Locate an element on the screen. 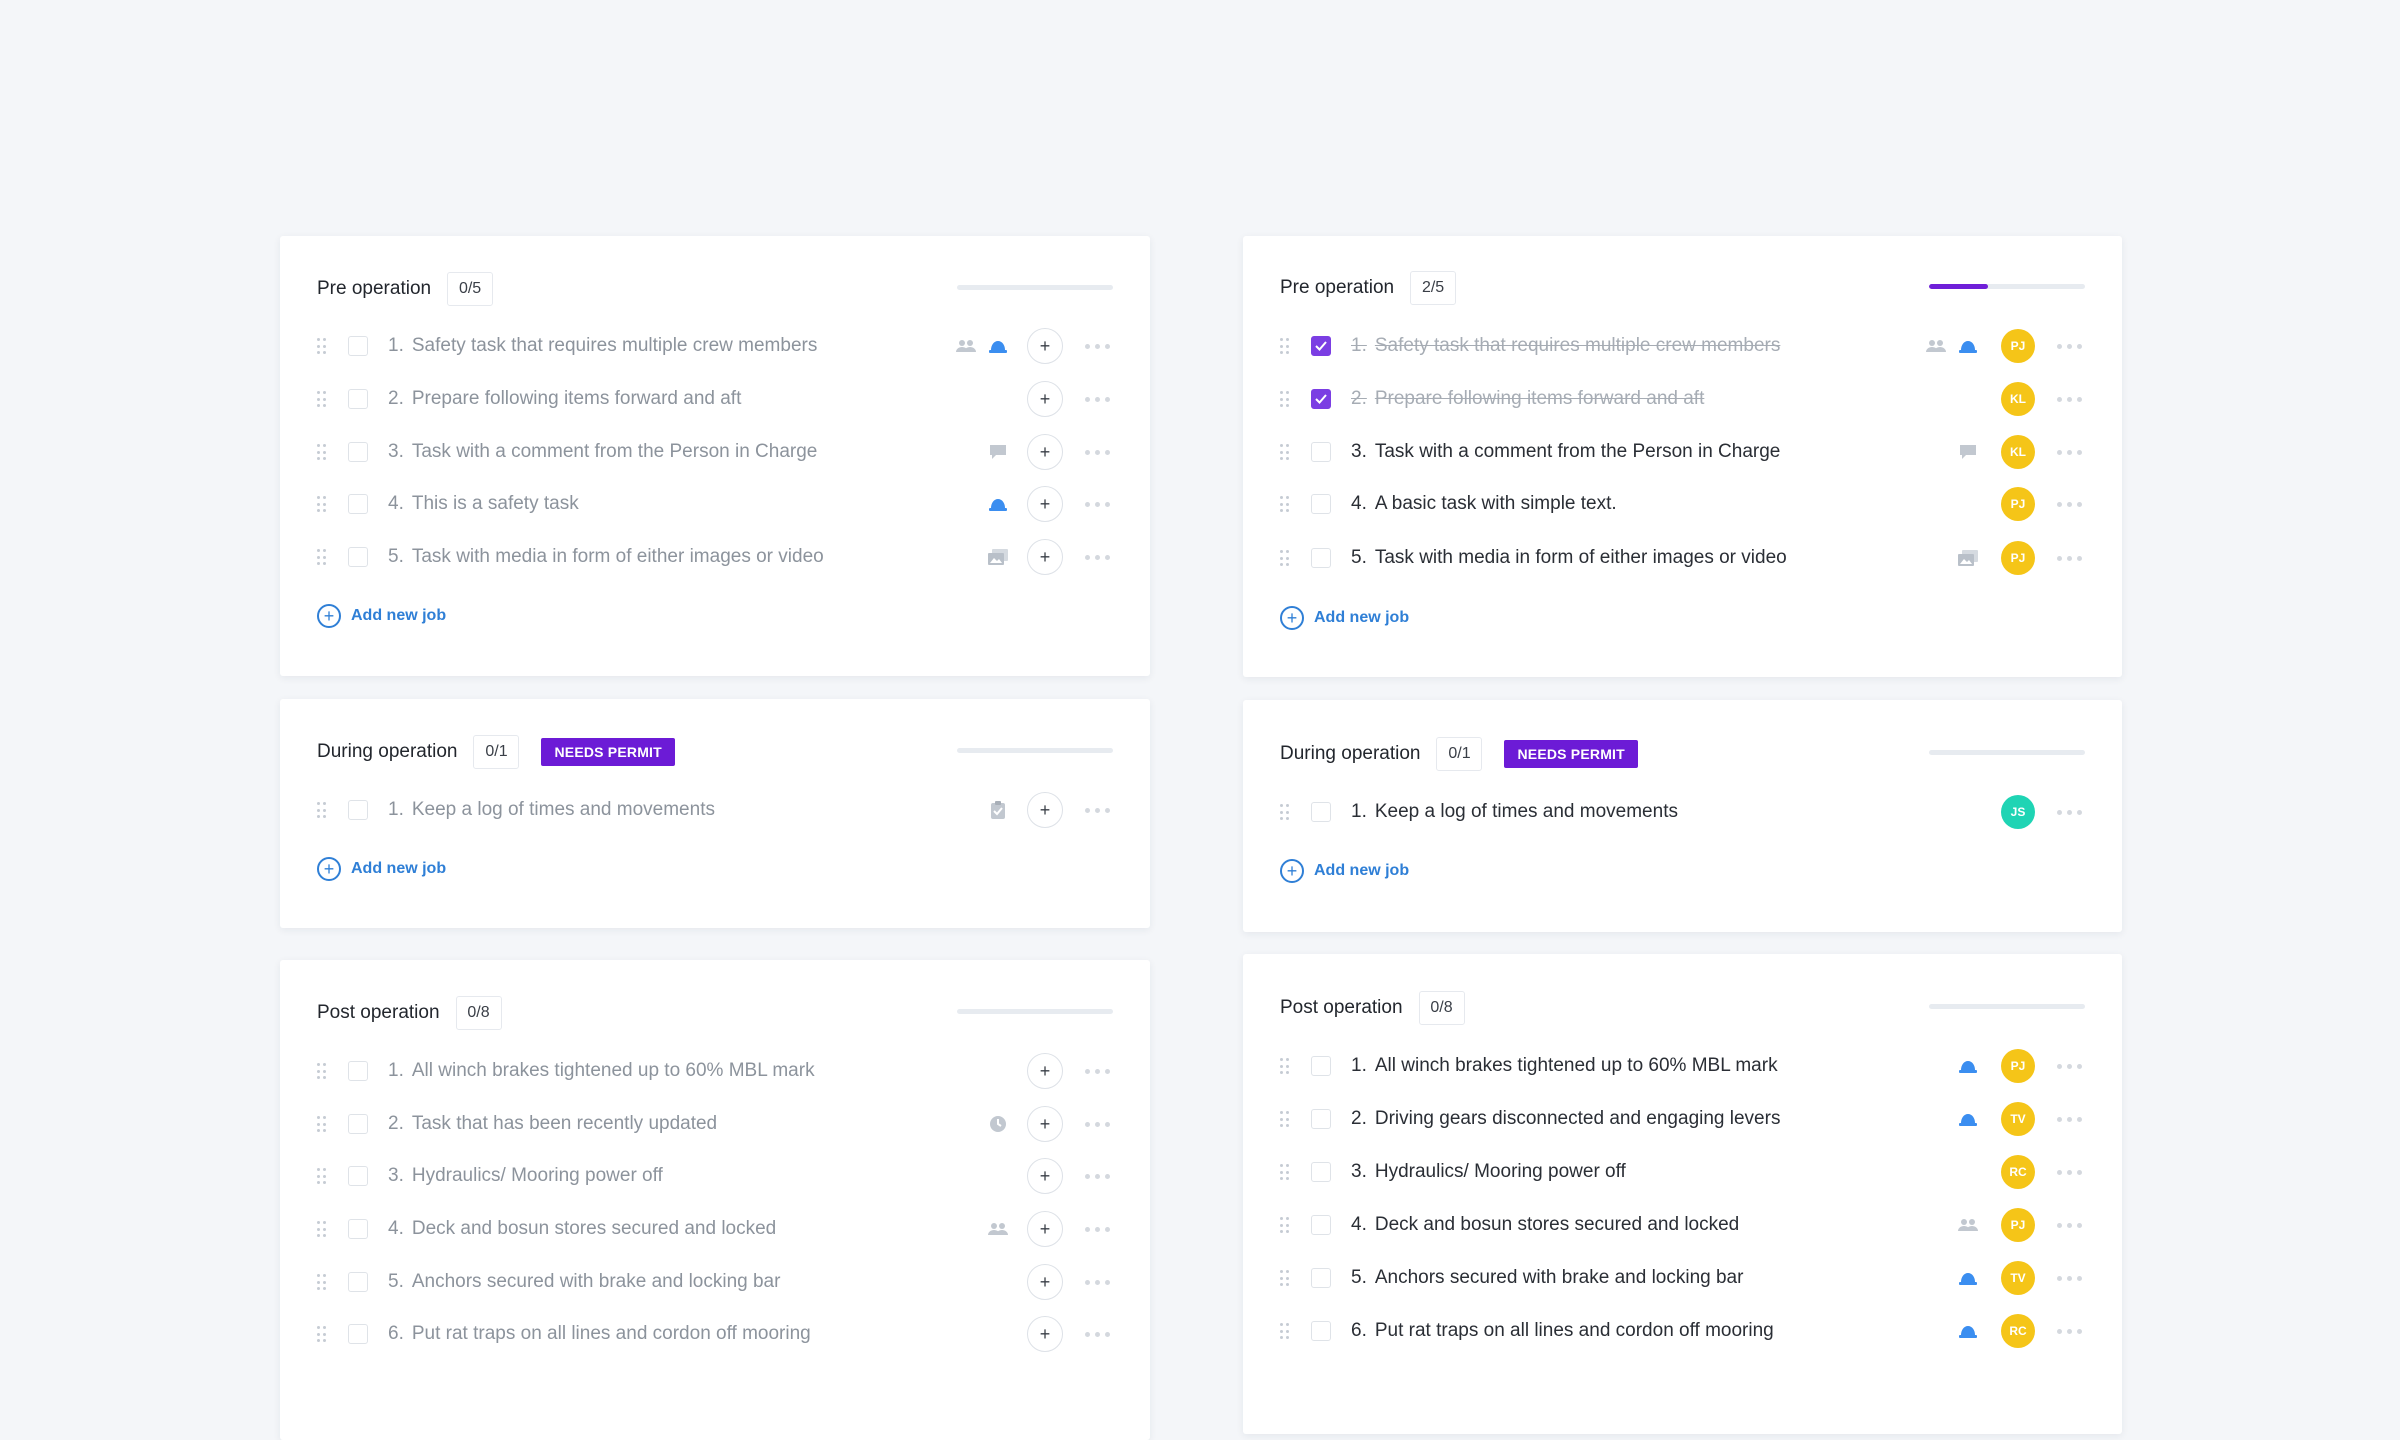 This screenshot has height=1440, width=2400. task-row: 2. Task that has been recently updated + is located at coordinates (715, 1124).